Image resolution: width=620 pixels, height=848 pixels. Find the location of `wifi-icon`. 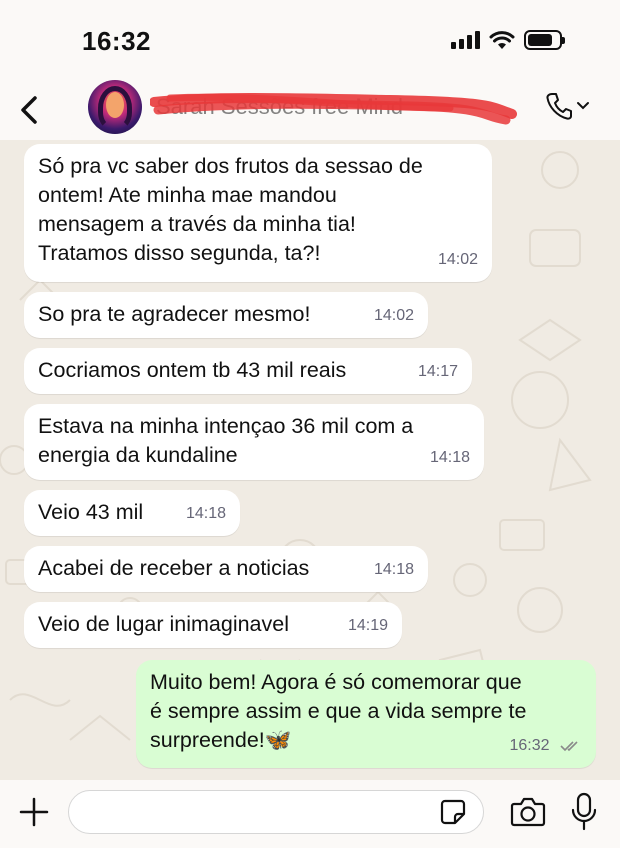

wifi-icon is located at coordinates (502, 40).